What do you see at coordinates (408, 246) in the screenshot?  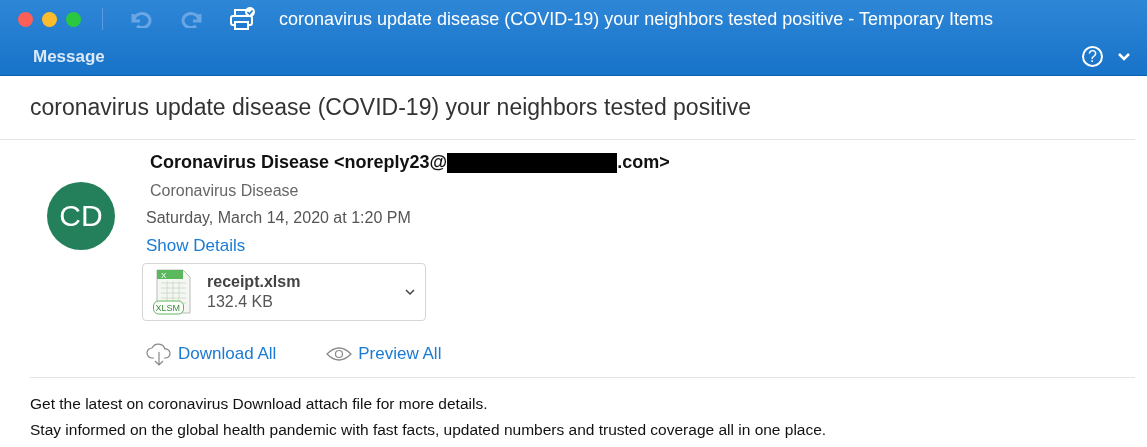 I see `show-details-link: Show Details` at bounding box center [408, 246].